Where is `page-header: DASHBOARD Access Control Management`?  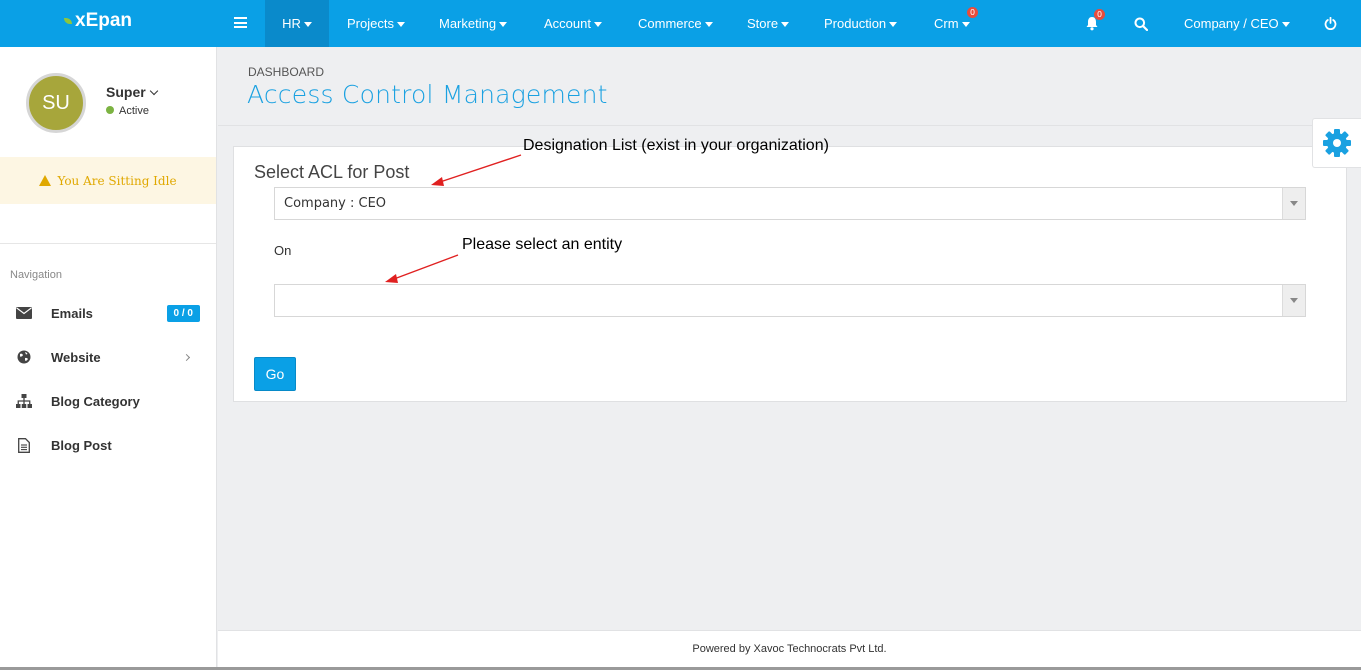
page-header: DASHBOARD Access Control Management is located at coordinates (789, 86).